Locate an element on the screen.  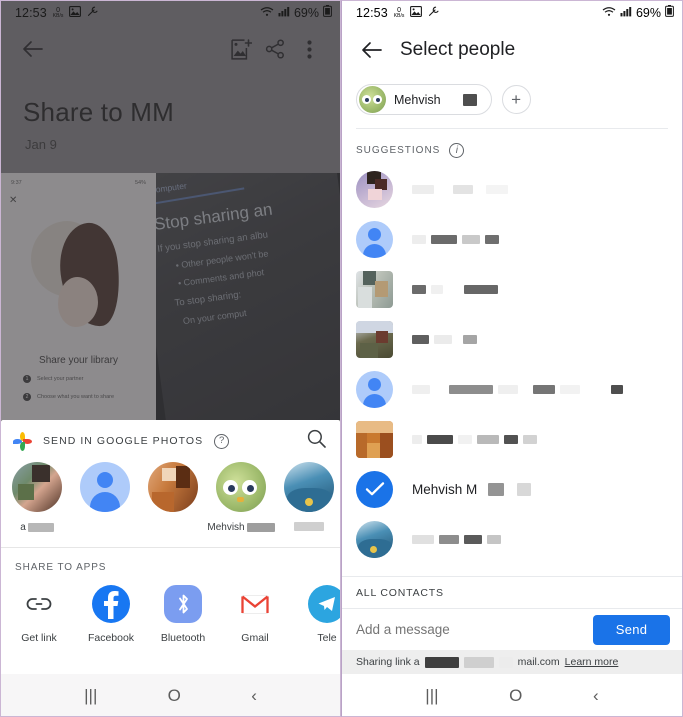
share-apps-row: Get link Facebook Bluetooth Gmail Tele is located at coordinates (170, 608).